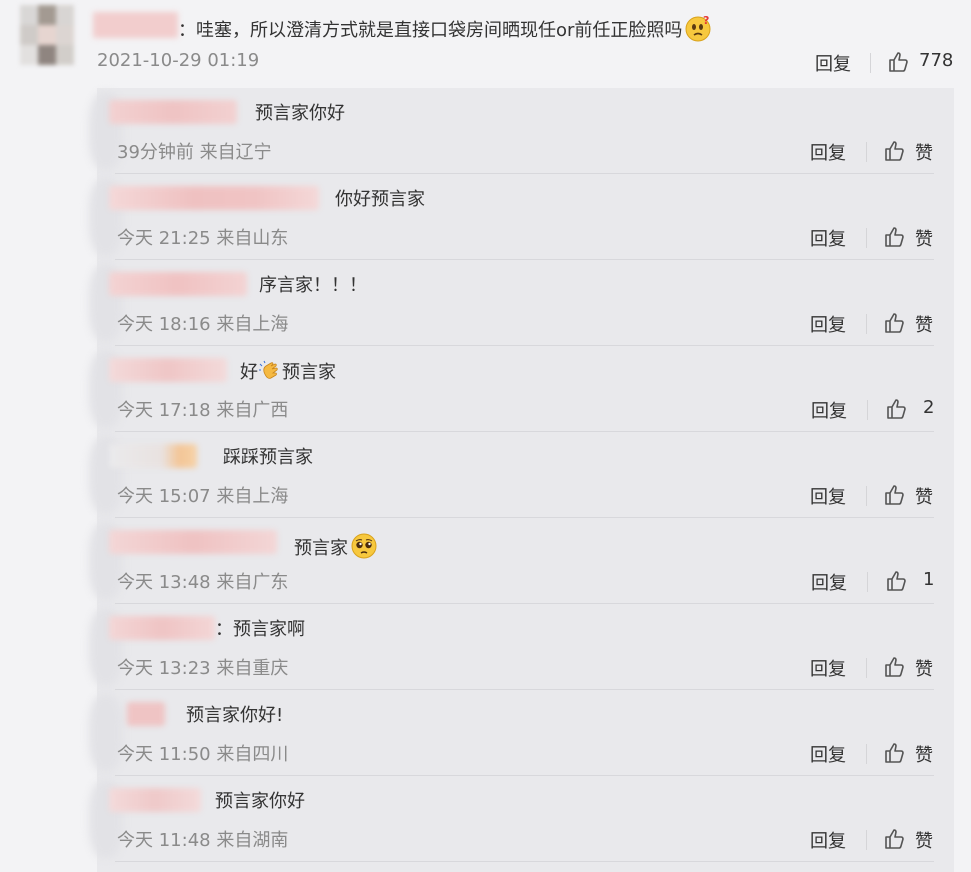  What do you see at coordinates (928, 407) in the screenshot?
I see `like-count: 2` at bounding box center [928, 407].